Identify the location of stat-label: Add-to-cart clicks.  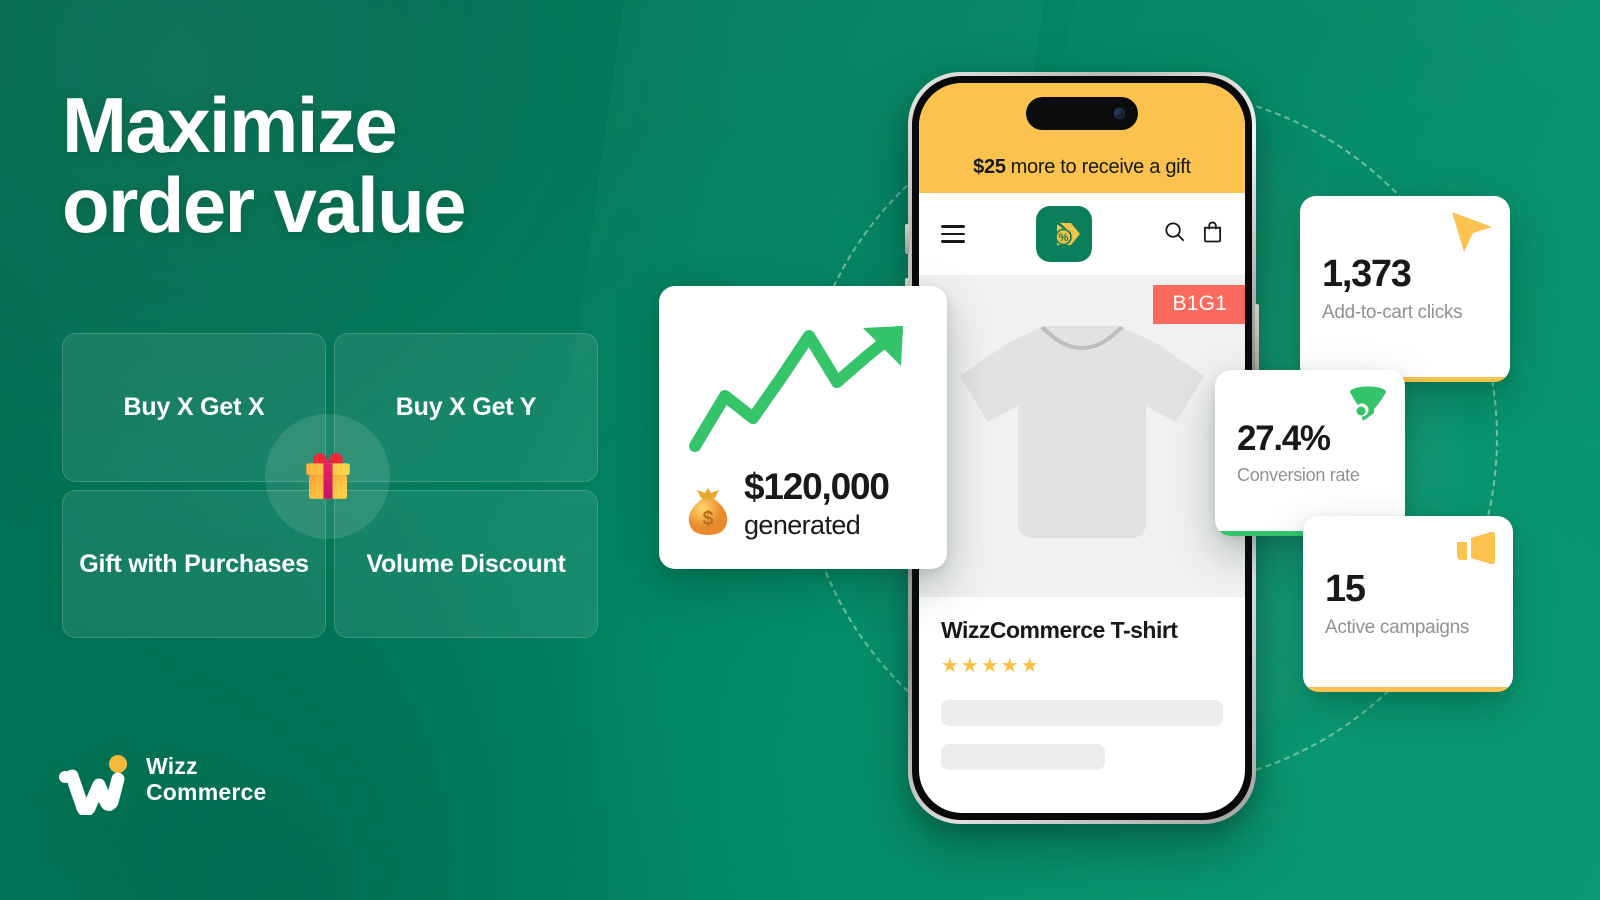
(1392, 312).